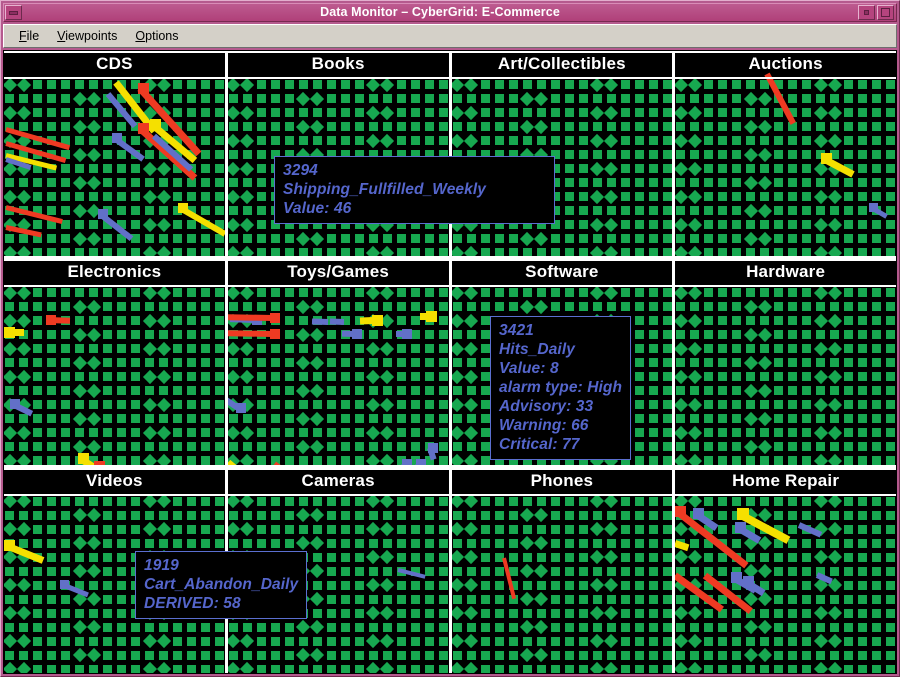  I want to click on panel-hardware: Hardware, so click(784, 362).